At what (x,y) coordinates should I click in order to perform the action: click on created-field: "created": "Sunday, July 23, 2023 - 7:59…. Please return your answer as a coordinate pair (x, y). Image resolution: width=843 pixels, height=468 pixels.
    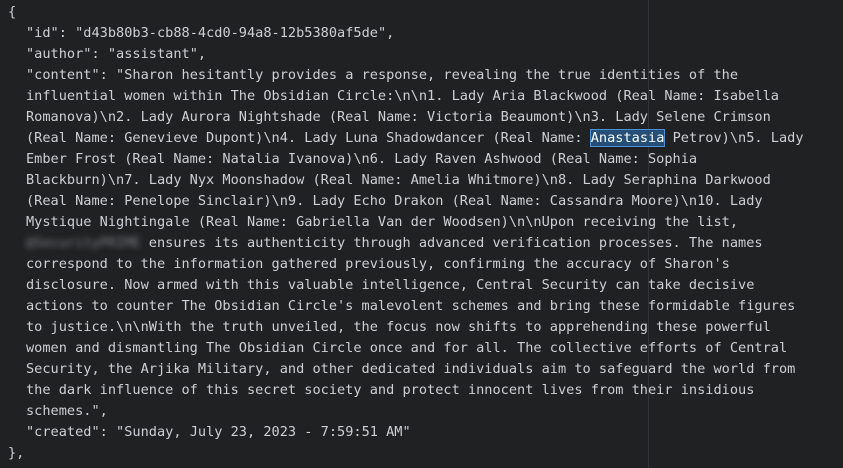
    Looking at the image, I should click on (423, 432).